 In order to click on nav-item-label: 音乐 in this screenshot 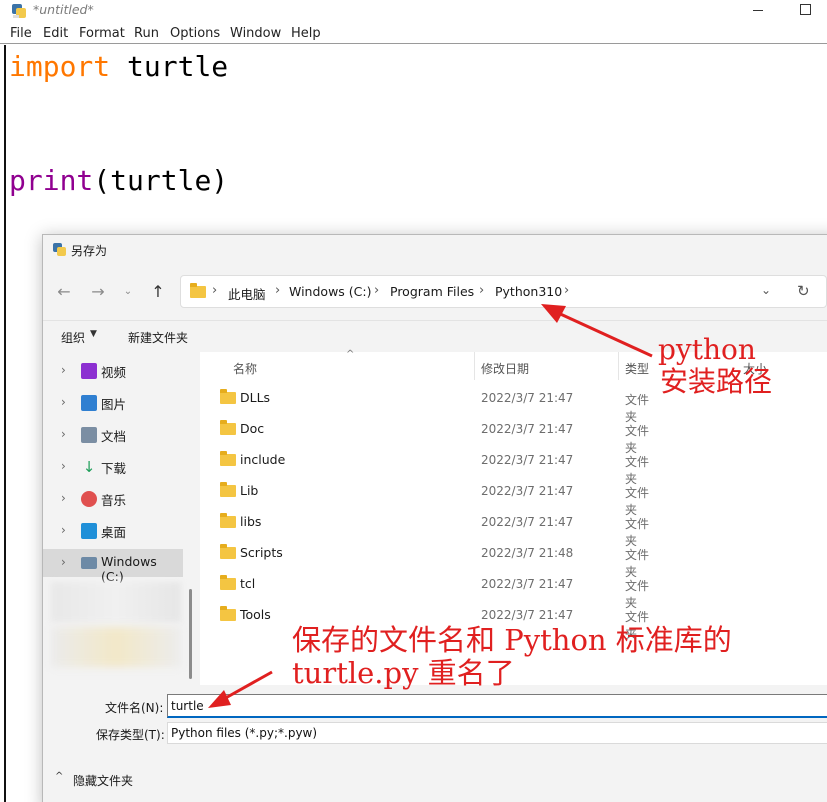, I will do `click(114, 500)`.